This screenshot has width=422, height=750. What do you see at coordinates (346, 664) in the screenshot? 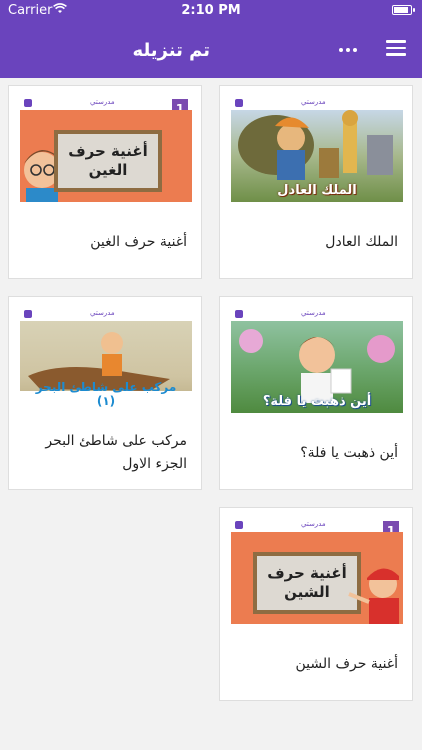
I see `video-title: أغنية حرف الشين` at bounding box center [346, 664].